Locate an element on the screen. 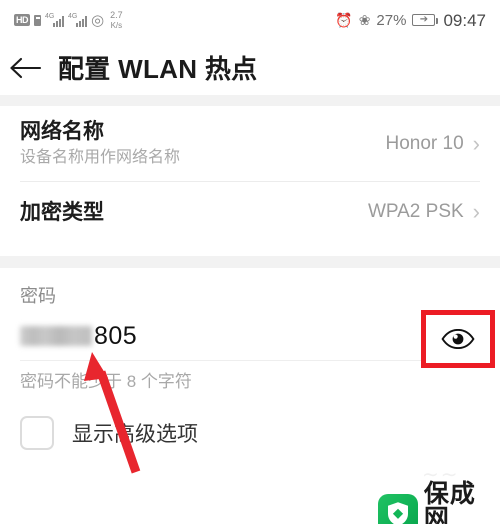 This screenshot has width=500, height=524. password-reveal-button is located at coordinates (458, 339).